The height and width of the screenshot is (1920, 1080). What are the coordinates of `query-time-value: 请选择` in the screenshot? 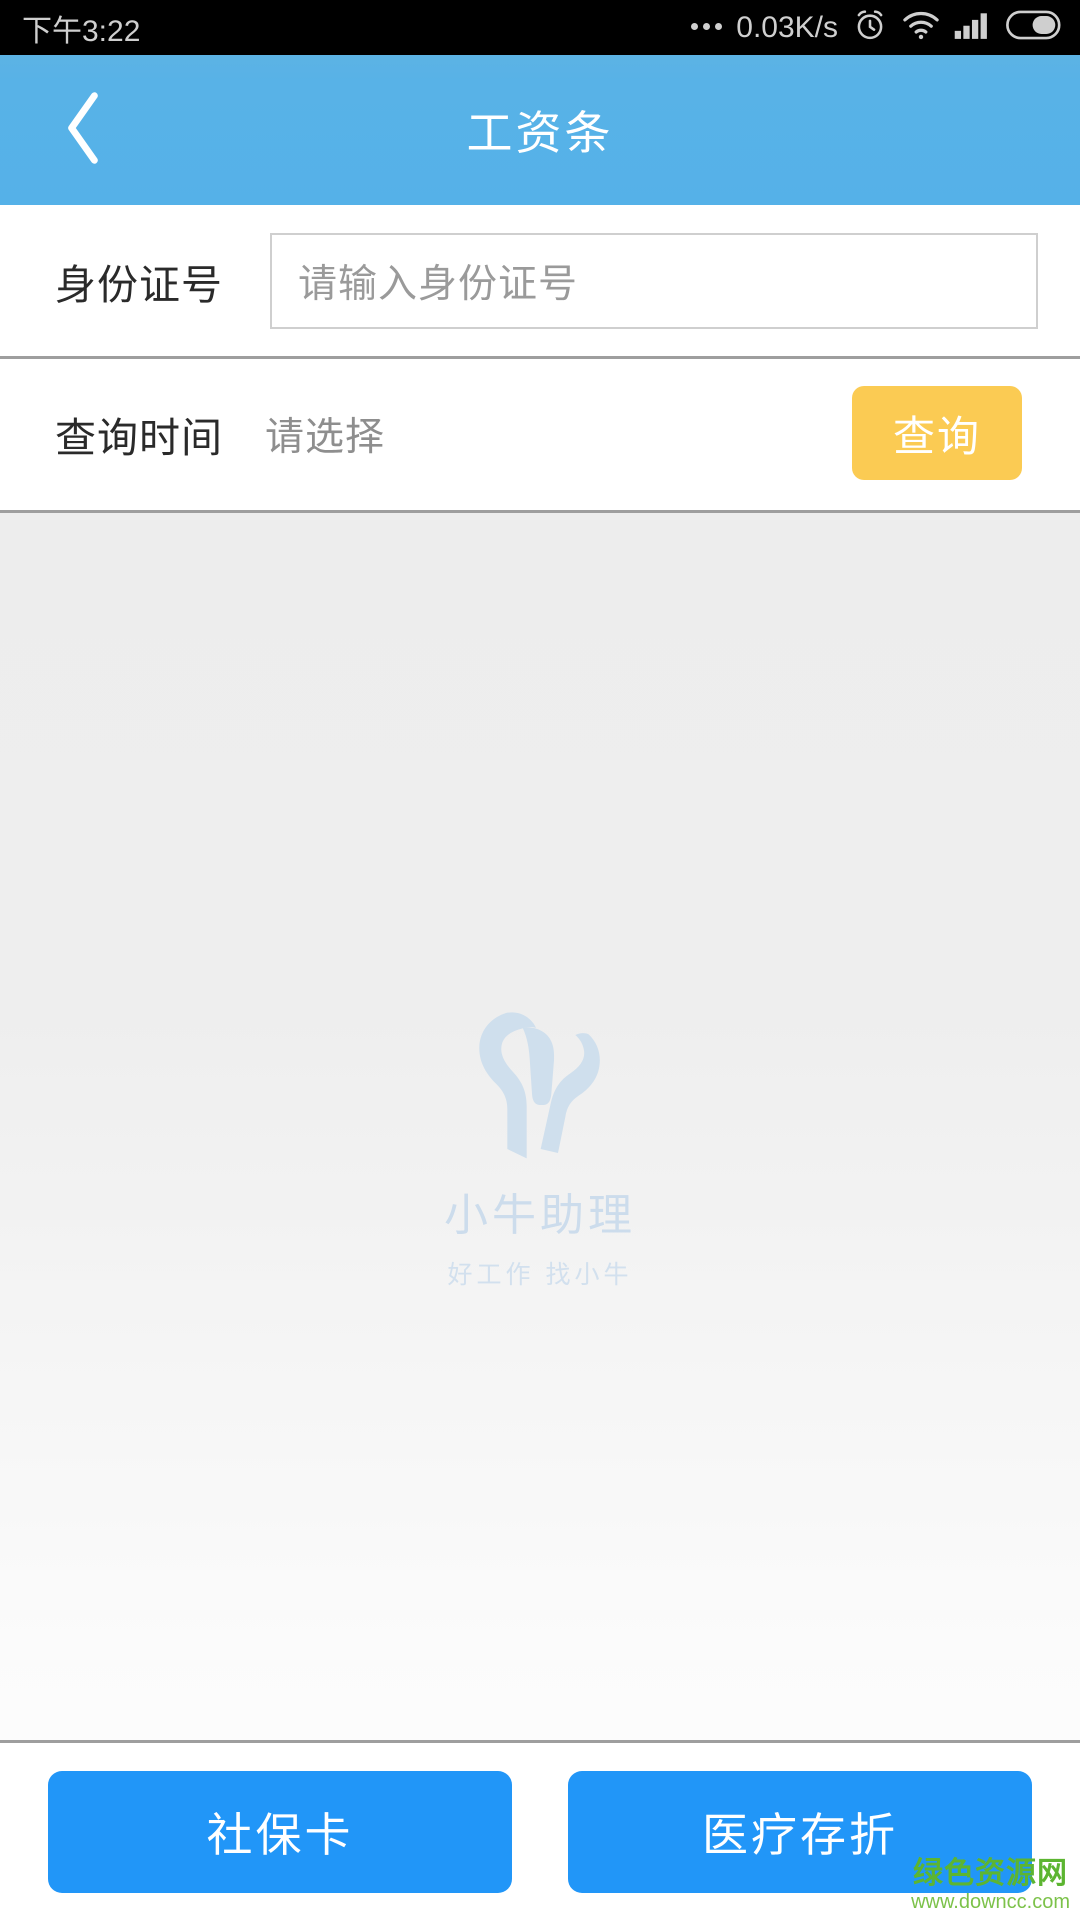 It's located at (325, 434).